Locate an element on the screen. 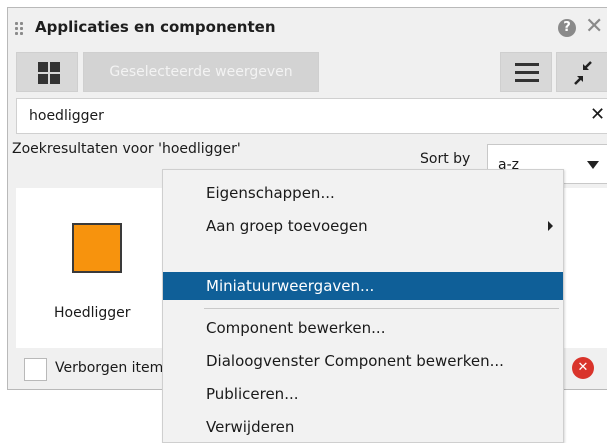 The width and height of the screenshot is (607, 443). list-view-button is located at coordinates (526, 72).